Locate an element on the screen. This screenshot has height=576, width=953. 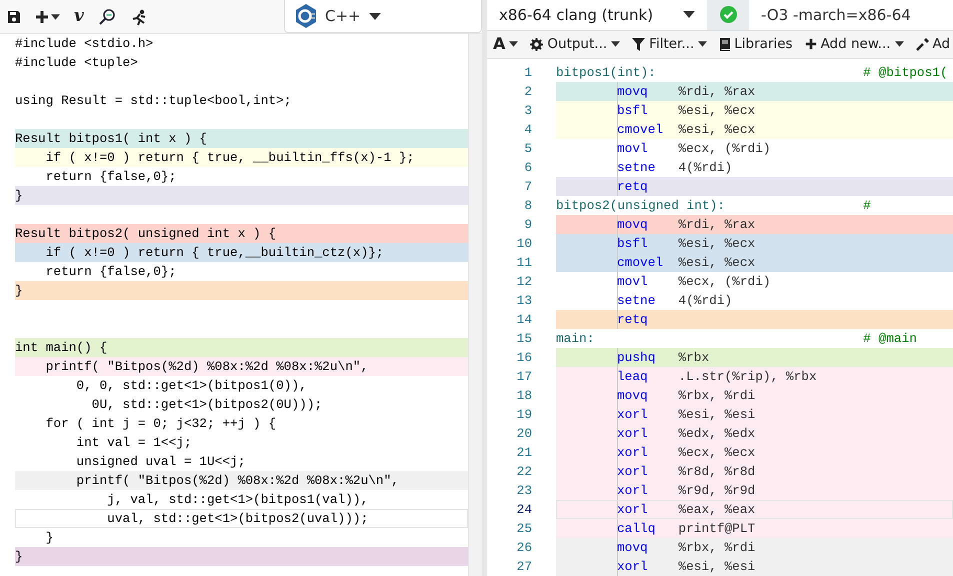
line-number: 11 is located at coordinates (524, 263).